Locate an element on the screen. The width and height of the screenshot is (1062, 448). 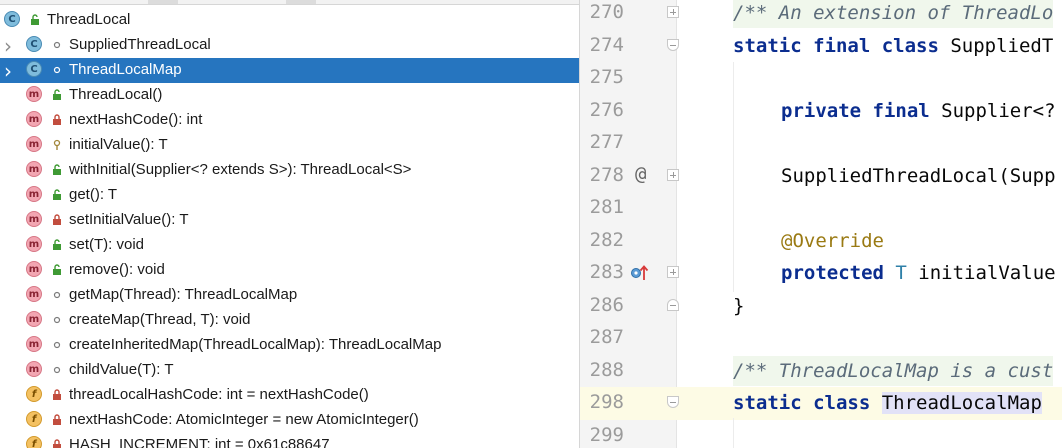
line-number: 282 is located at coordinates (606, 239).